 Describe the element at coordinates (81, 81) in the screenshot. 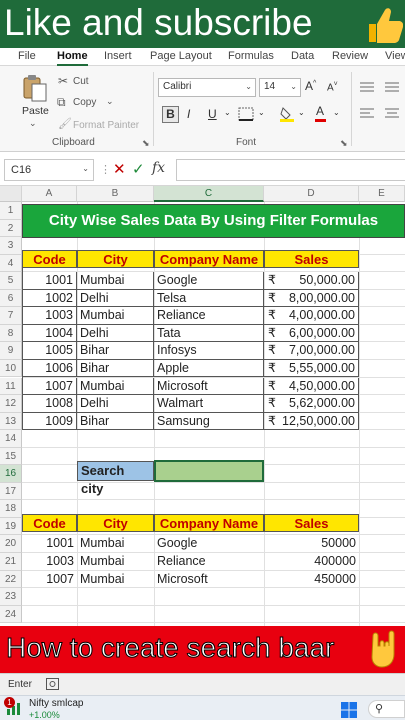

I see `cut-button: Cut` at that location.